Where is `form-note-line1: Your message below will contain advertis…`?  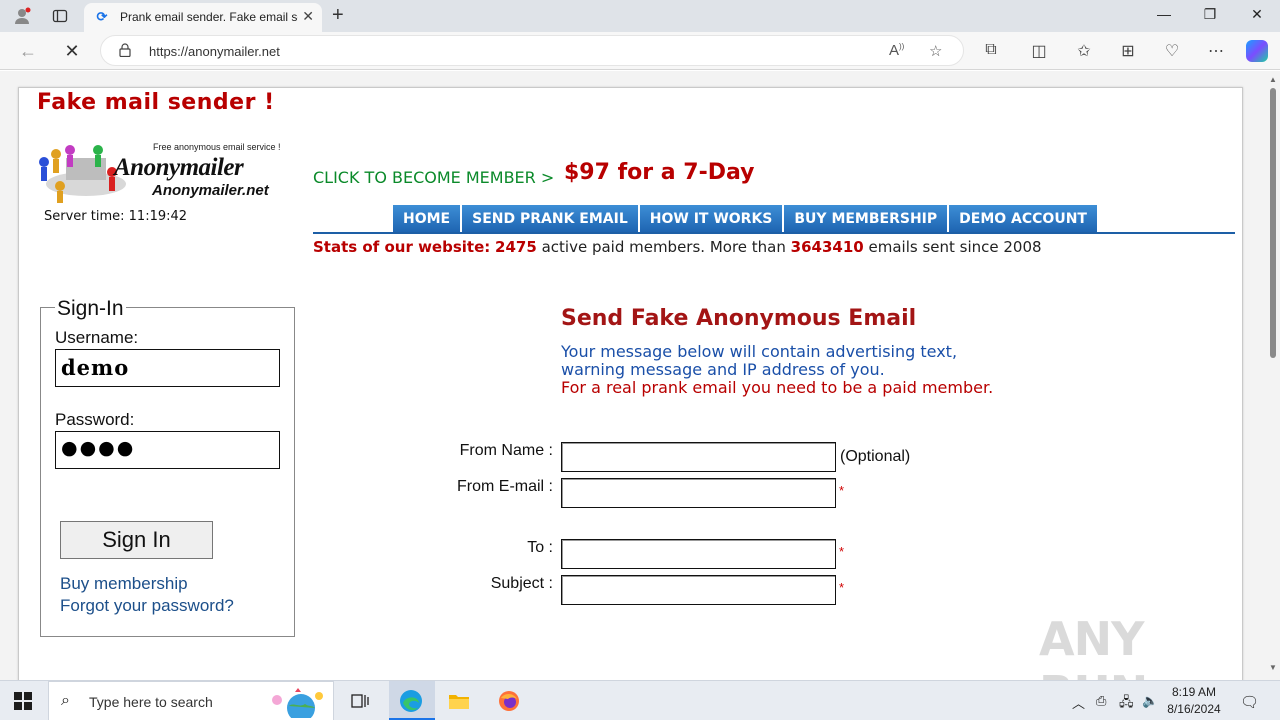
form-note-line1: Your message below will contain advertis… is located at coordinates (759, 351).